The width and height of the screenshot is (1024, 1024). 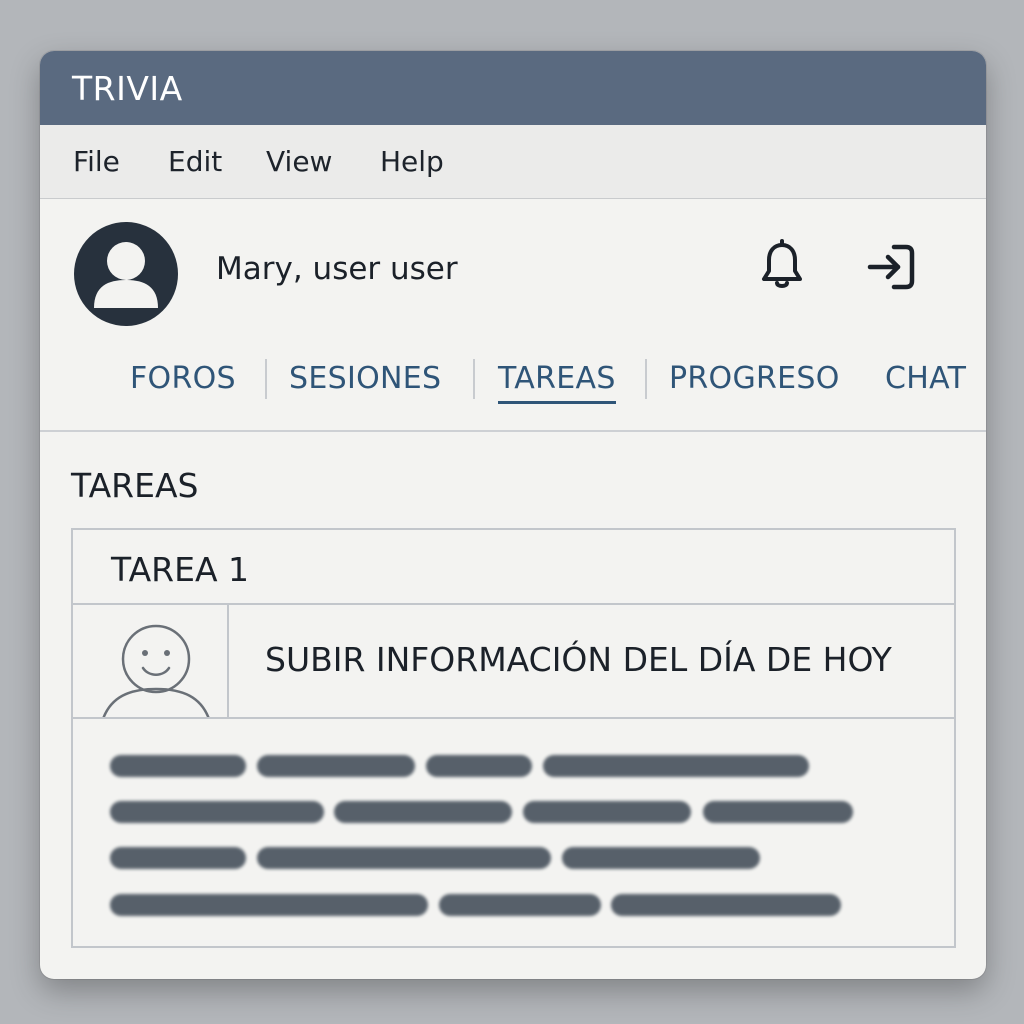 I want to click on tab-tareas: TAREAS, so click(x=557, y=380).